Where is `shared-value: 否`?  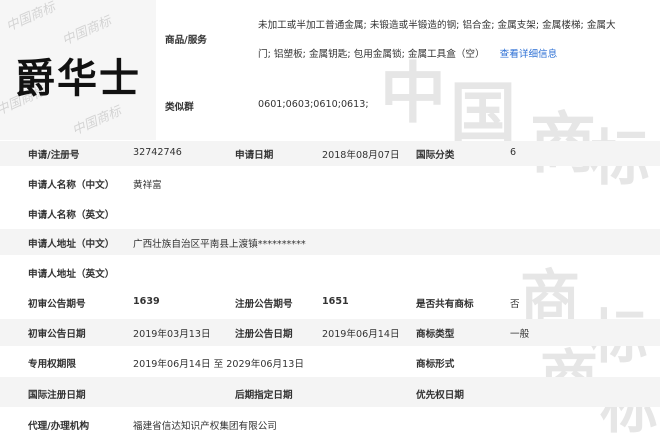
shared-value: 否 is located at coordinates (515, 304).